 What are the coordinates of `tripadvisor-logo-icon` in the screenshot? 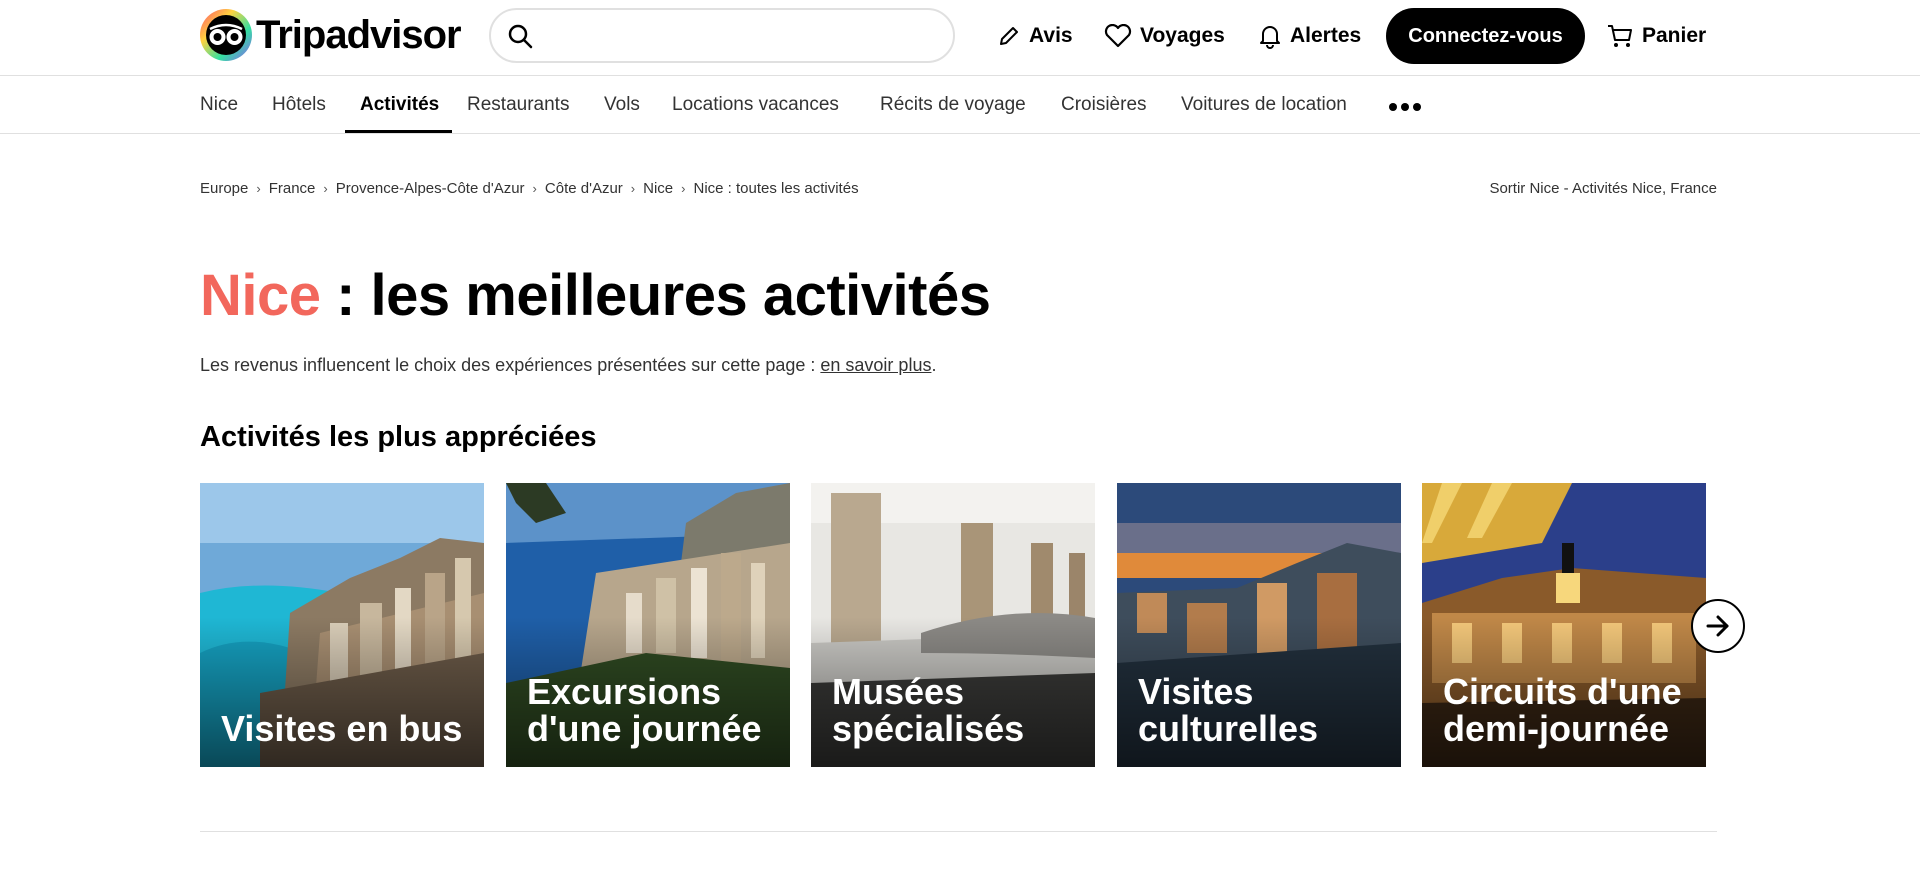 It's located at (226, 35).